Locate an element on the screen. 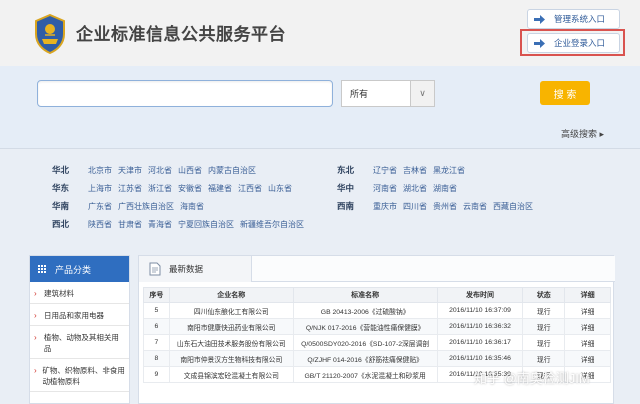 The width and height of the screenshot is (640, 404). region-link: 新疆维吾尔自治区 is located at coordinates (272, 224).